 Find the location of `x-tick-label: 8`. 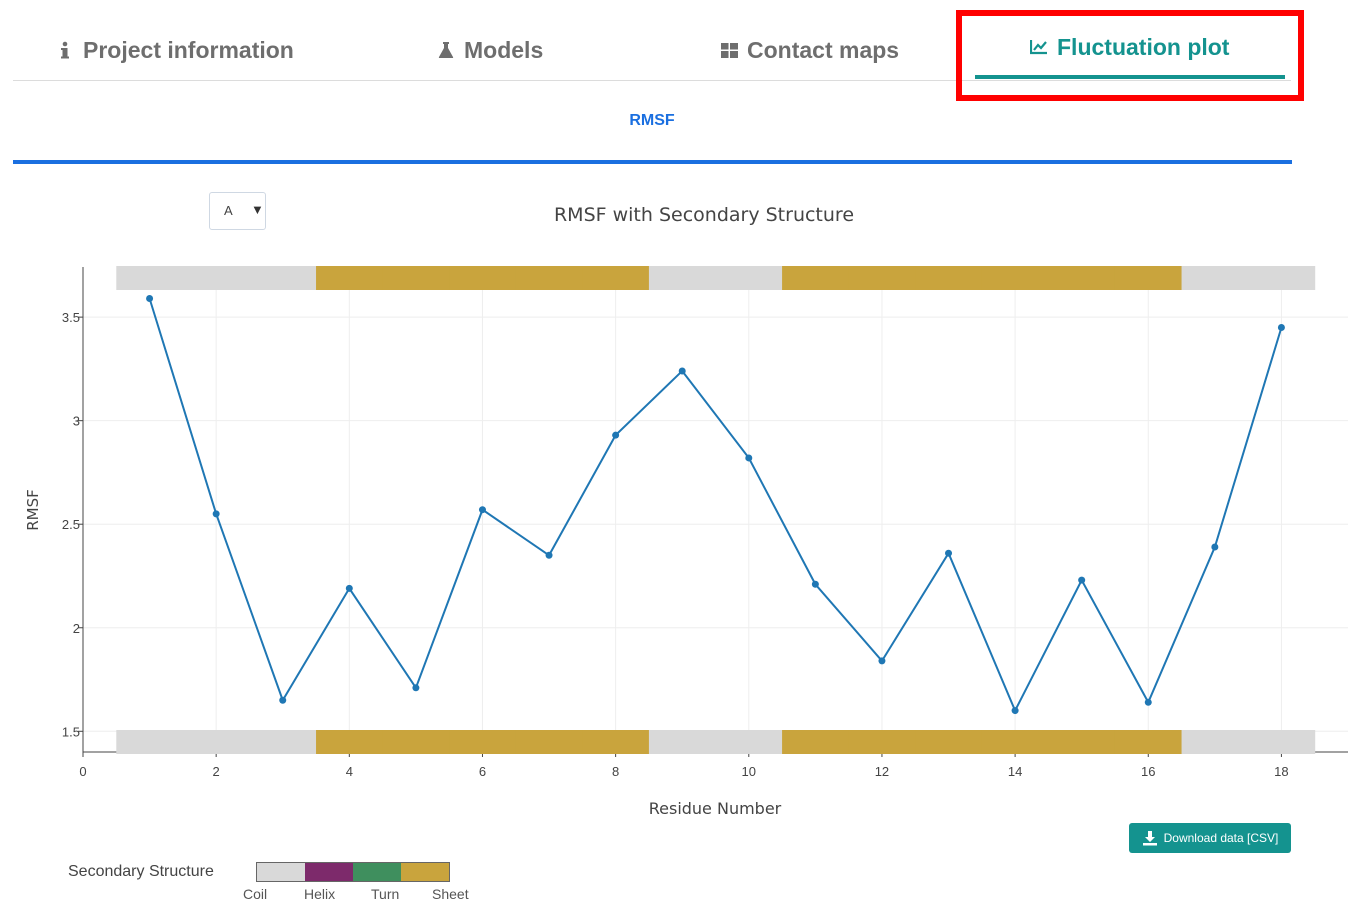

x-tick-label: 8 is located at coordinates (615, 771).